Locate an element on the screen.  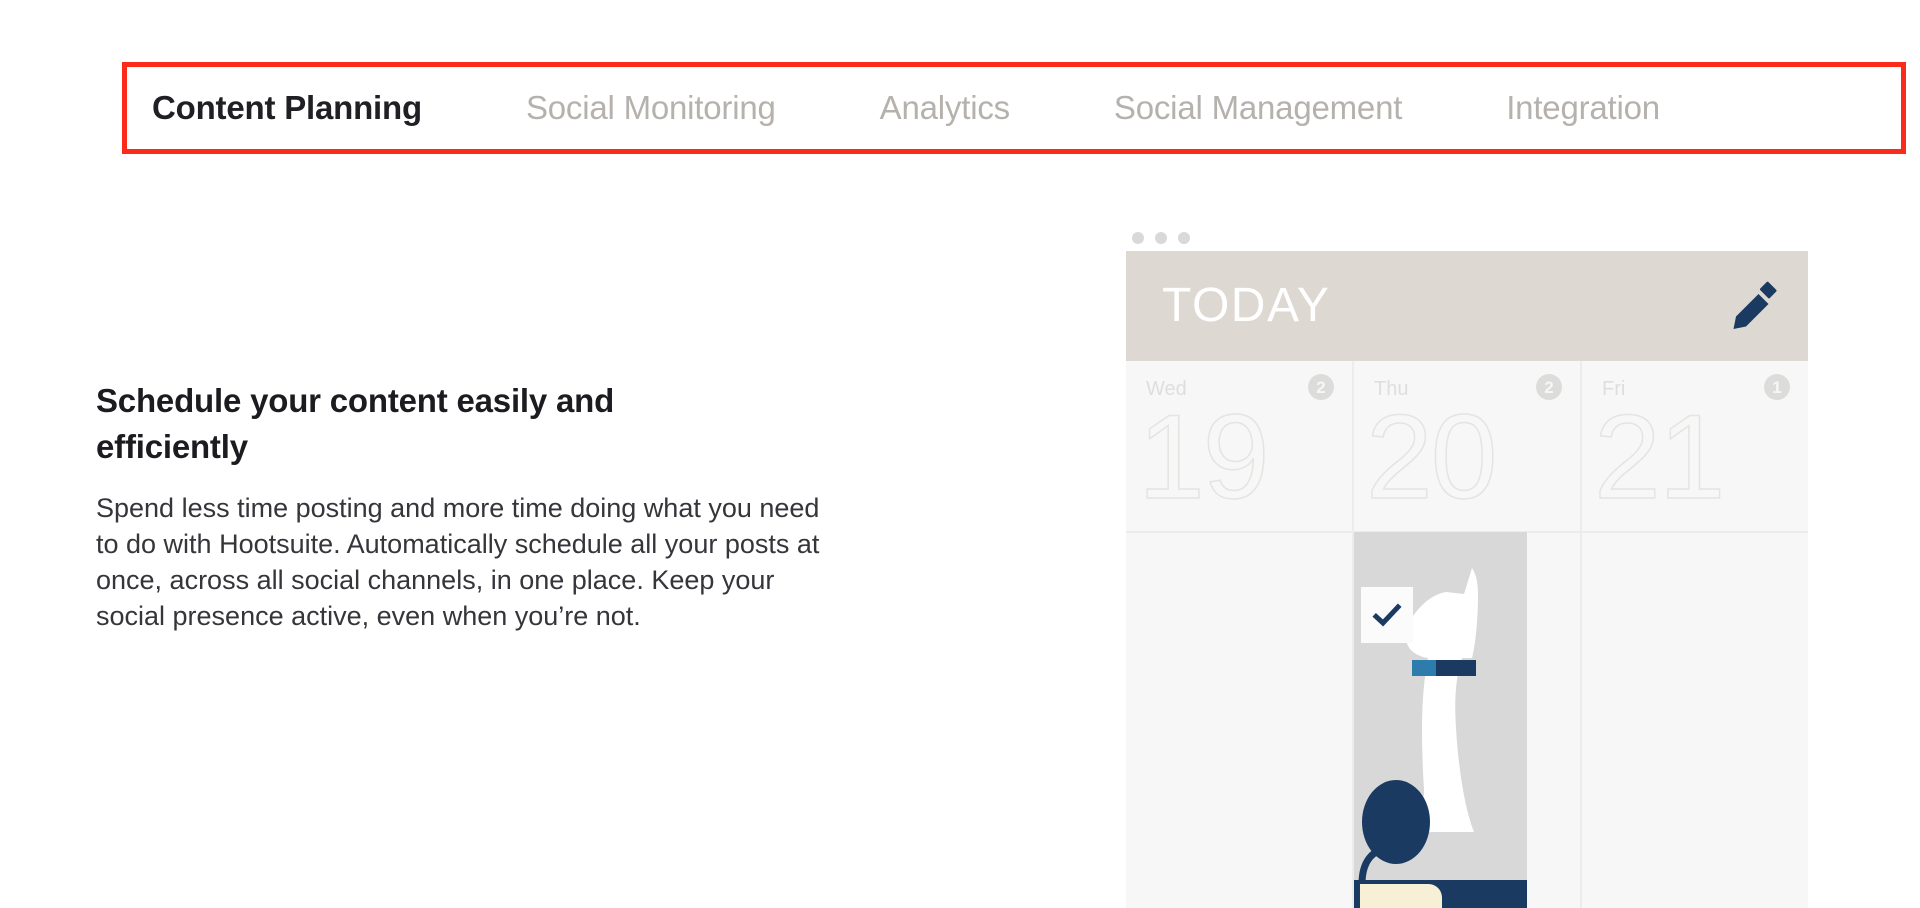
calendar-day-header: Wed 2 19 is located at coordinates (1239, 447).